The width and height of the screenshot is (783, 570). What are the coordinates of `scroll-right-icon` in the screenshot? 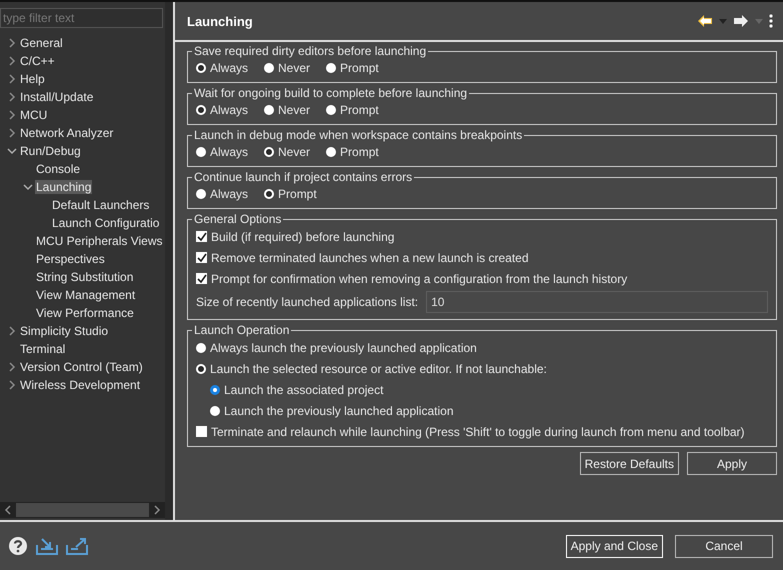 It's located at (157, 510).